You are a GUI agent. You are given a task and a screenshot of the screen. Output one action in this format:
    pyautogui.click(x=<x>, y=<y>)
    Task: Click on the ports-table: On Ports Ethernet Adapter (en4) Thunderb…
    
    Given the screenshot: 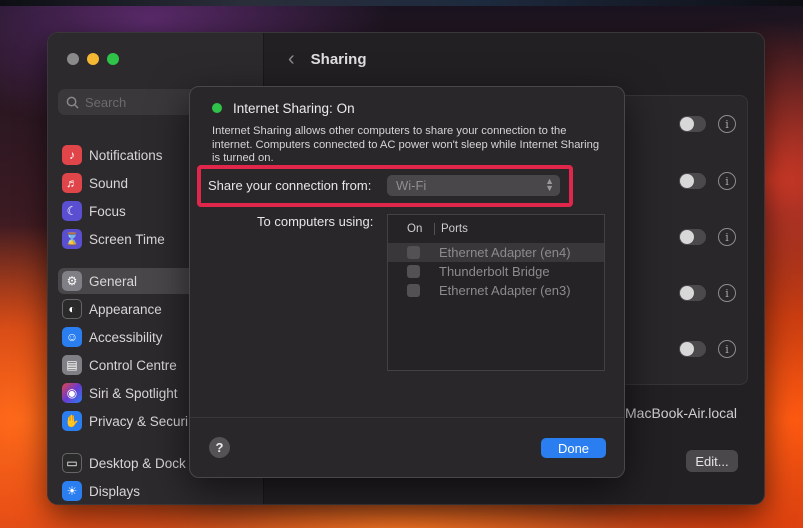 What is the action you would take?
    pyautogui.click(x=496, y=292)
    